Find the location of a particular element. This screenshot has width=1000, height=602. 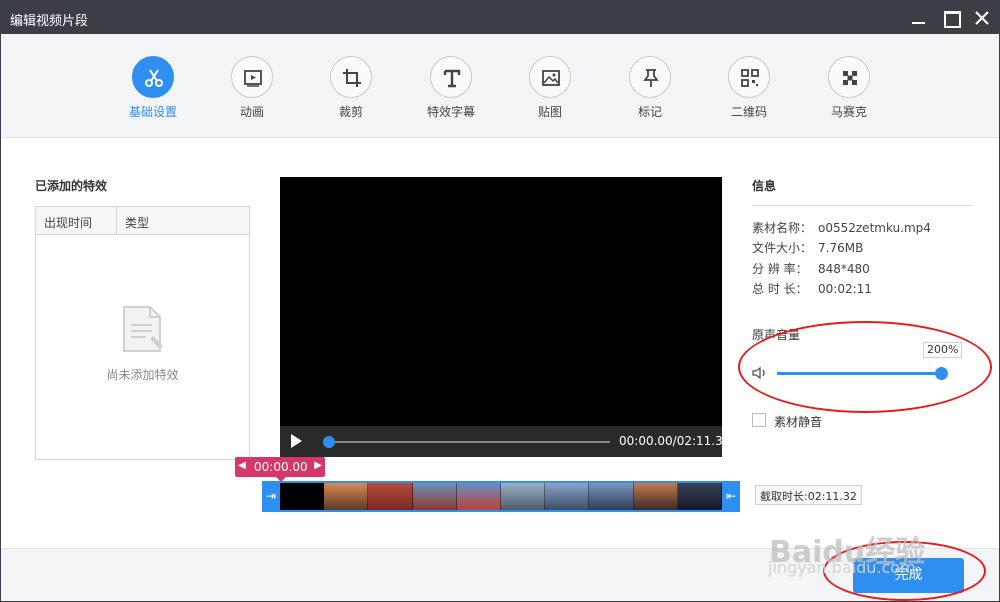

mute-checkbox is located at coordinates (759, 420).